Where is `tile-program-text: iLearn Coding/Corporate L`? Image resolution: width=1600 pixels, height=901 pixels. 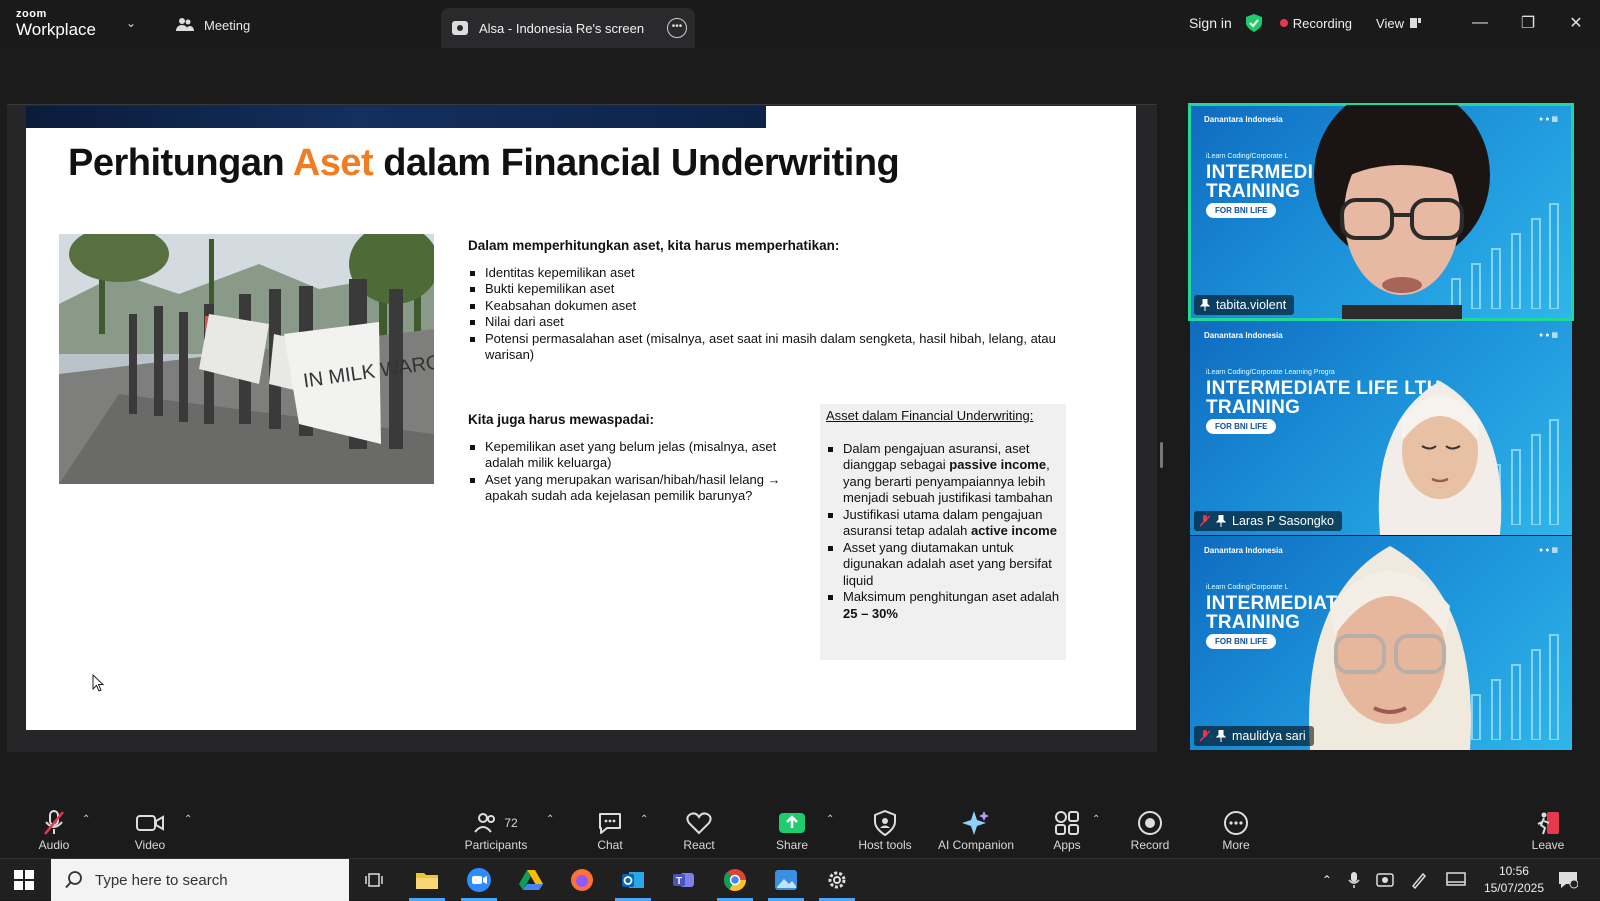
tile-program-text: iLearn Coding/Corporate L is located at coordinates (1247, 587).